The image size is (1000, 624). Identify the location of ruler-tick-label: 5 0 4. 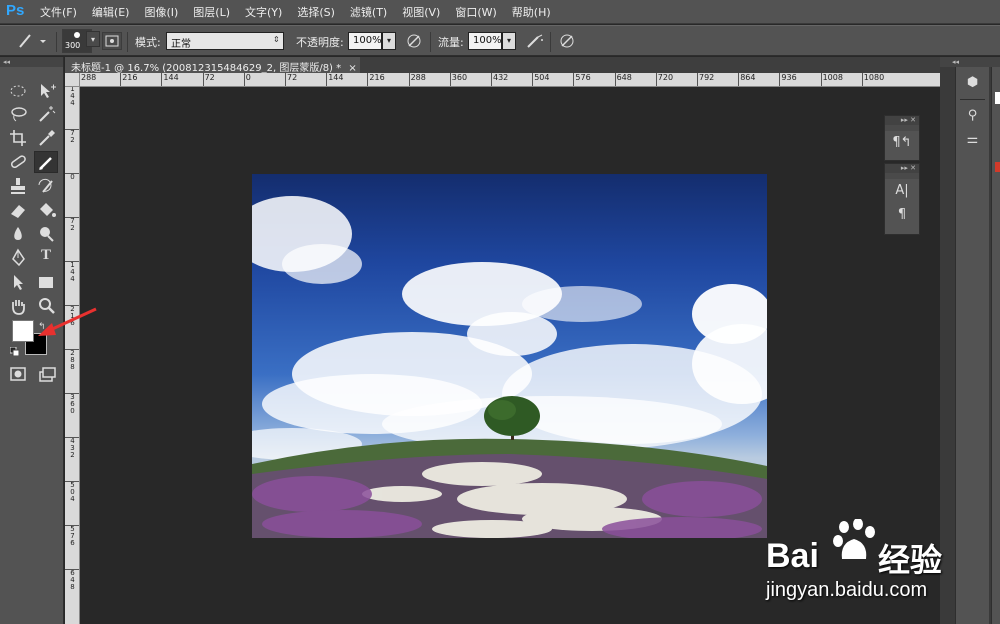
(72, 492).